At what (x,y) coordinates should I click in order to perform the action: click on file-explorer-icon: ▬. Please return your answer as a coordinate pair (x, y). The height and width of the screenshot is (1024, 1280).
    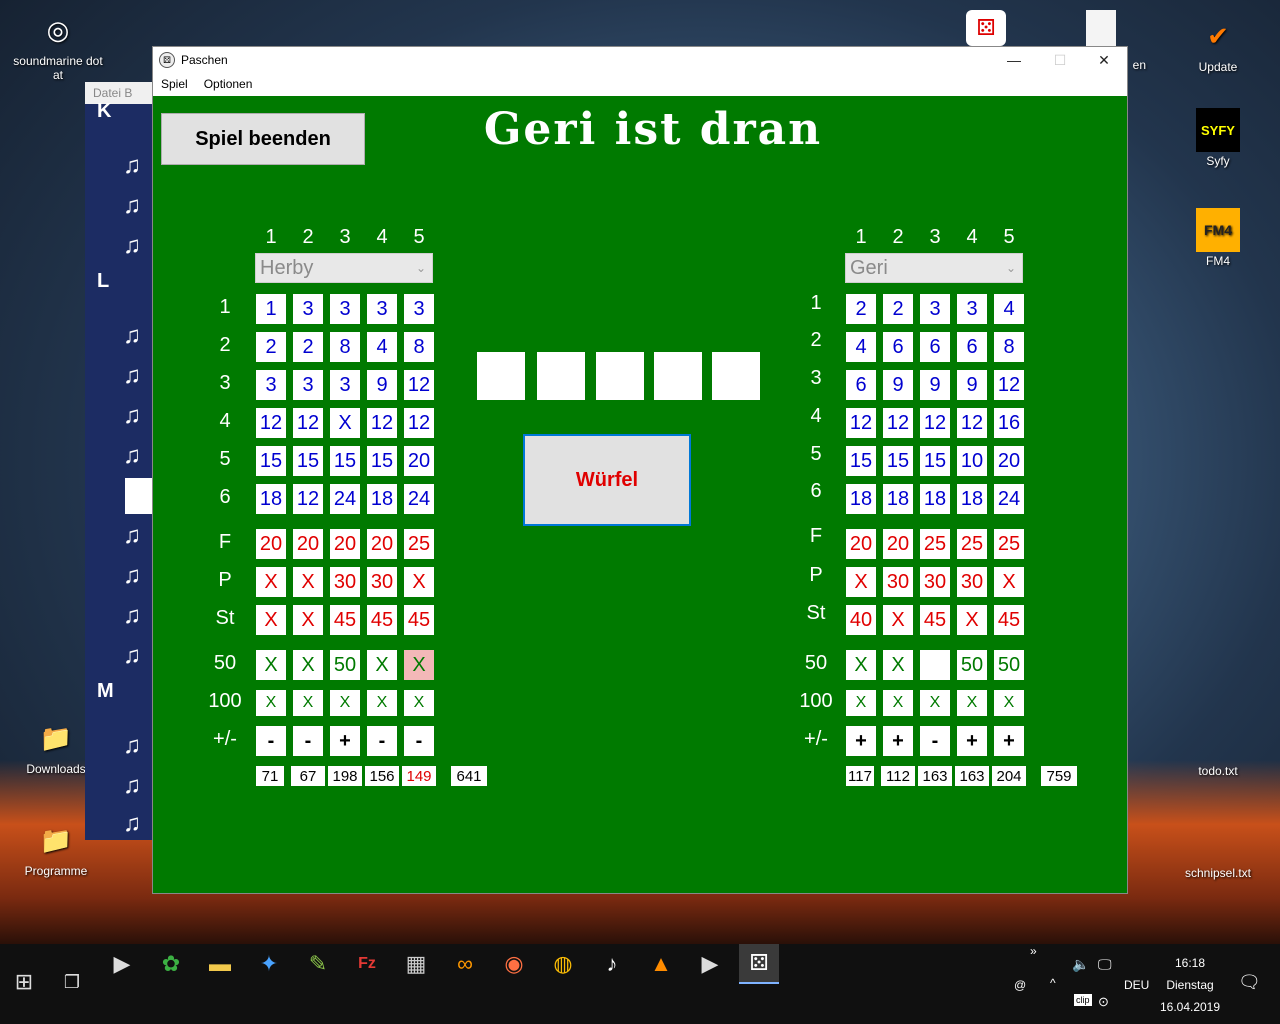
    Looking at the image, I should click on (220, 964).